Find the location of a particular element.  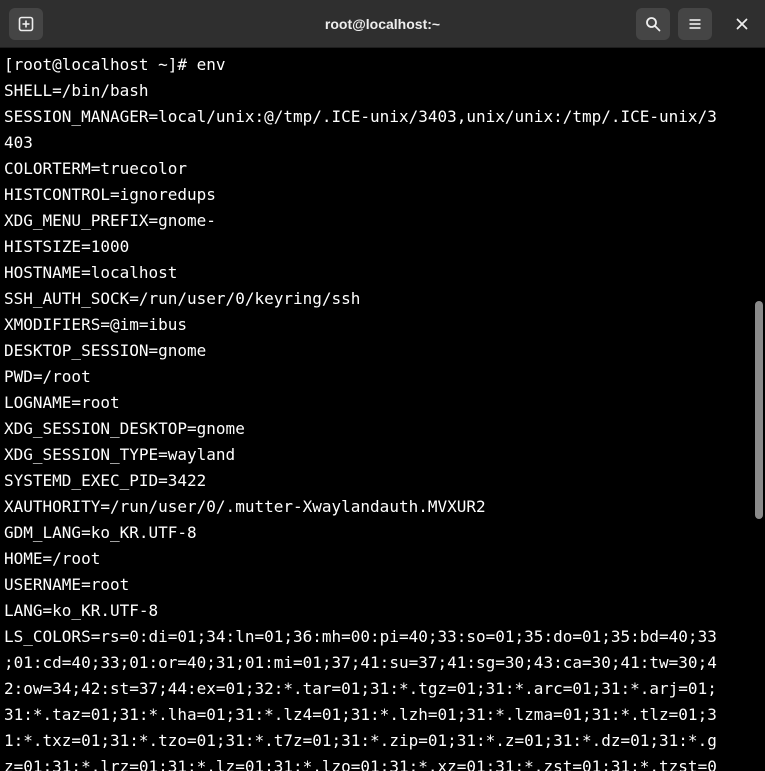

new-tab-button is located at coordinates (26, 24).